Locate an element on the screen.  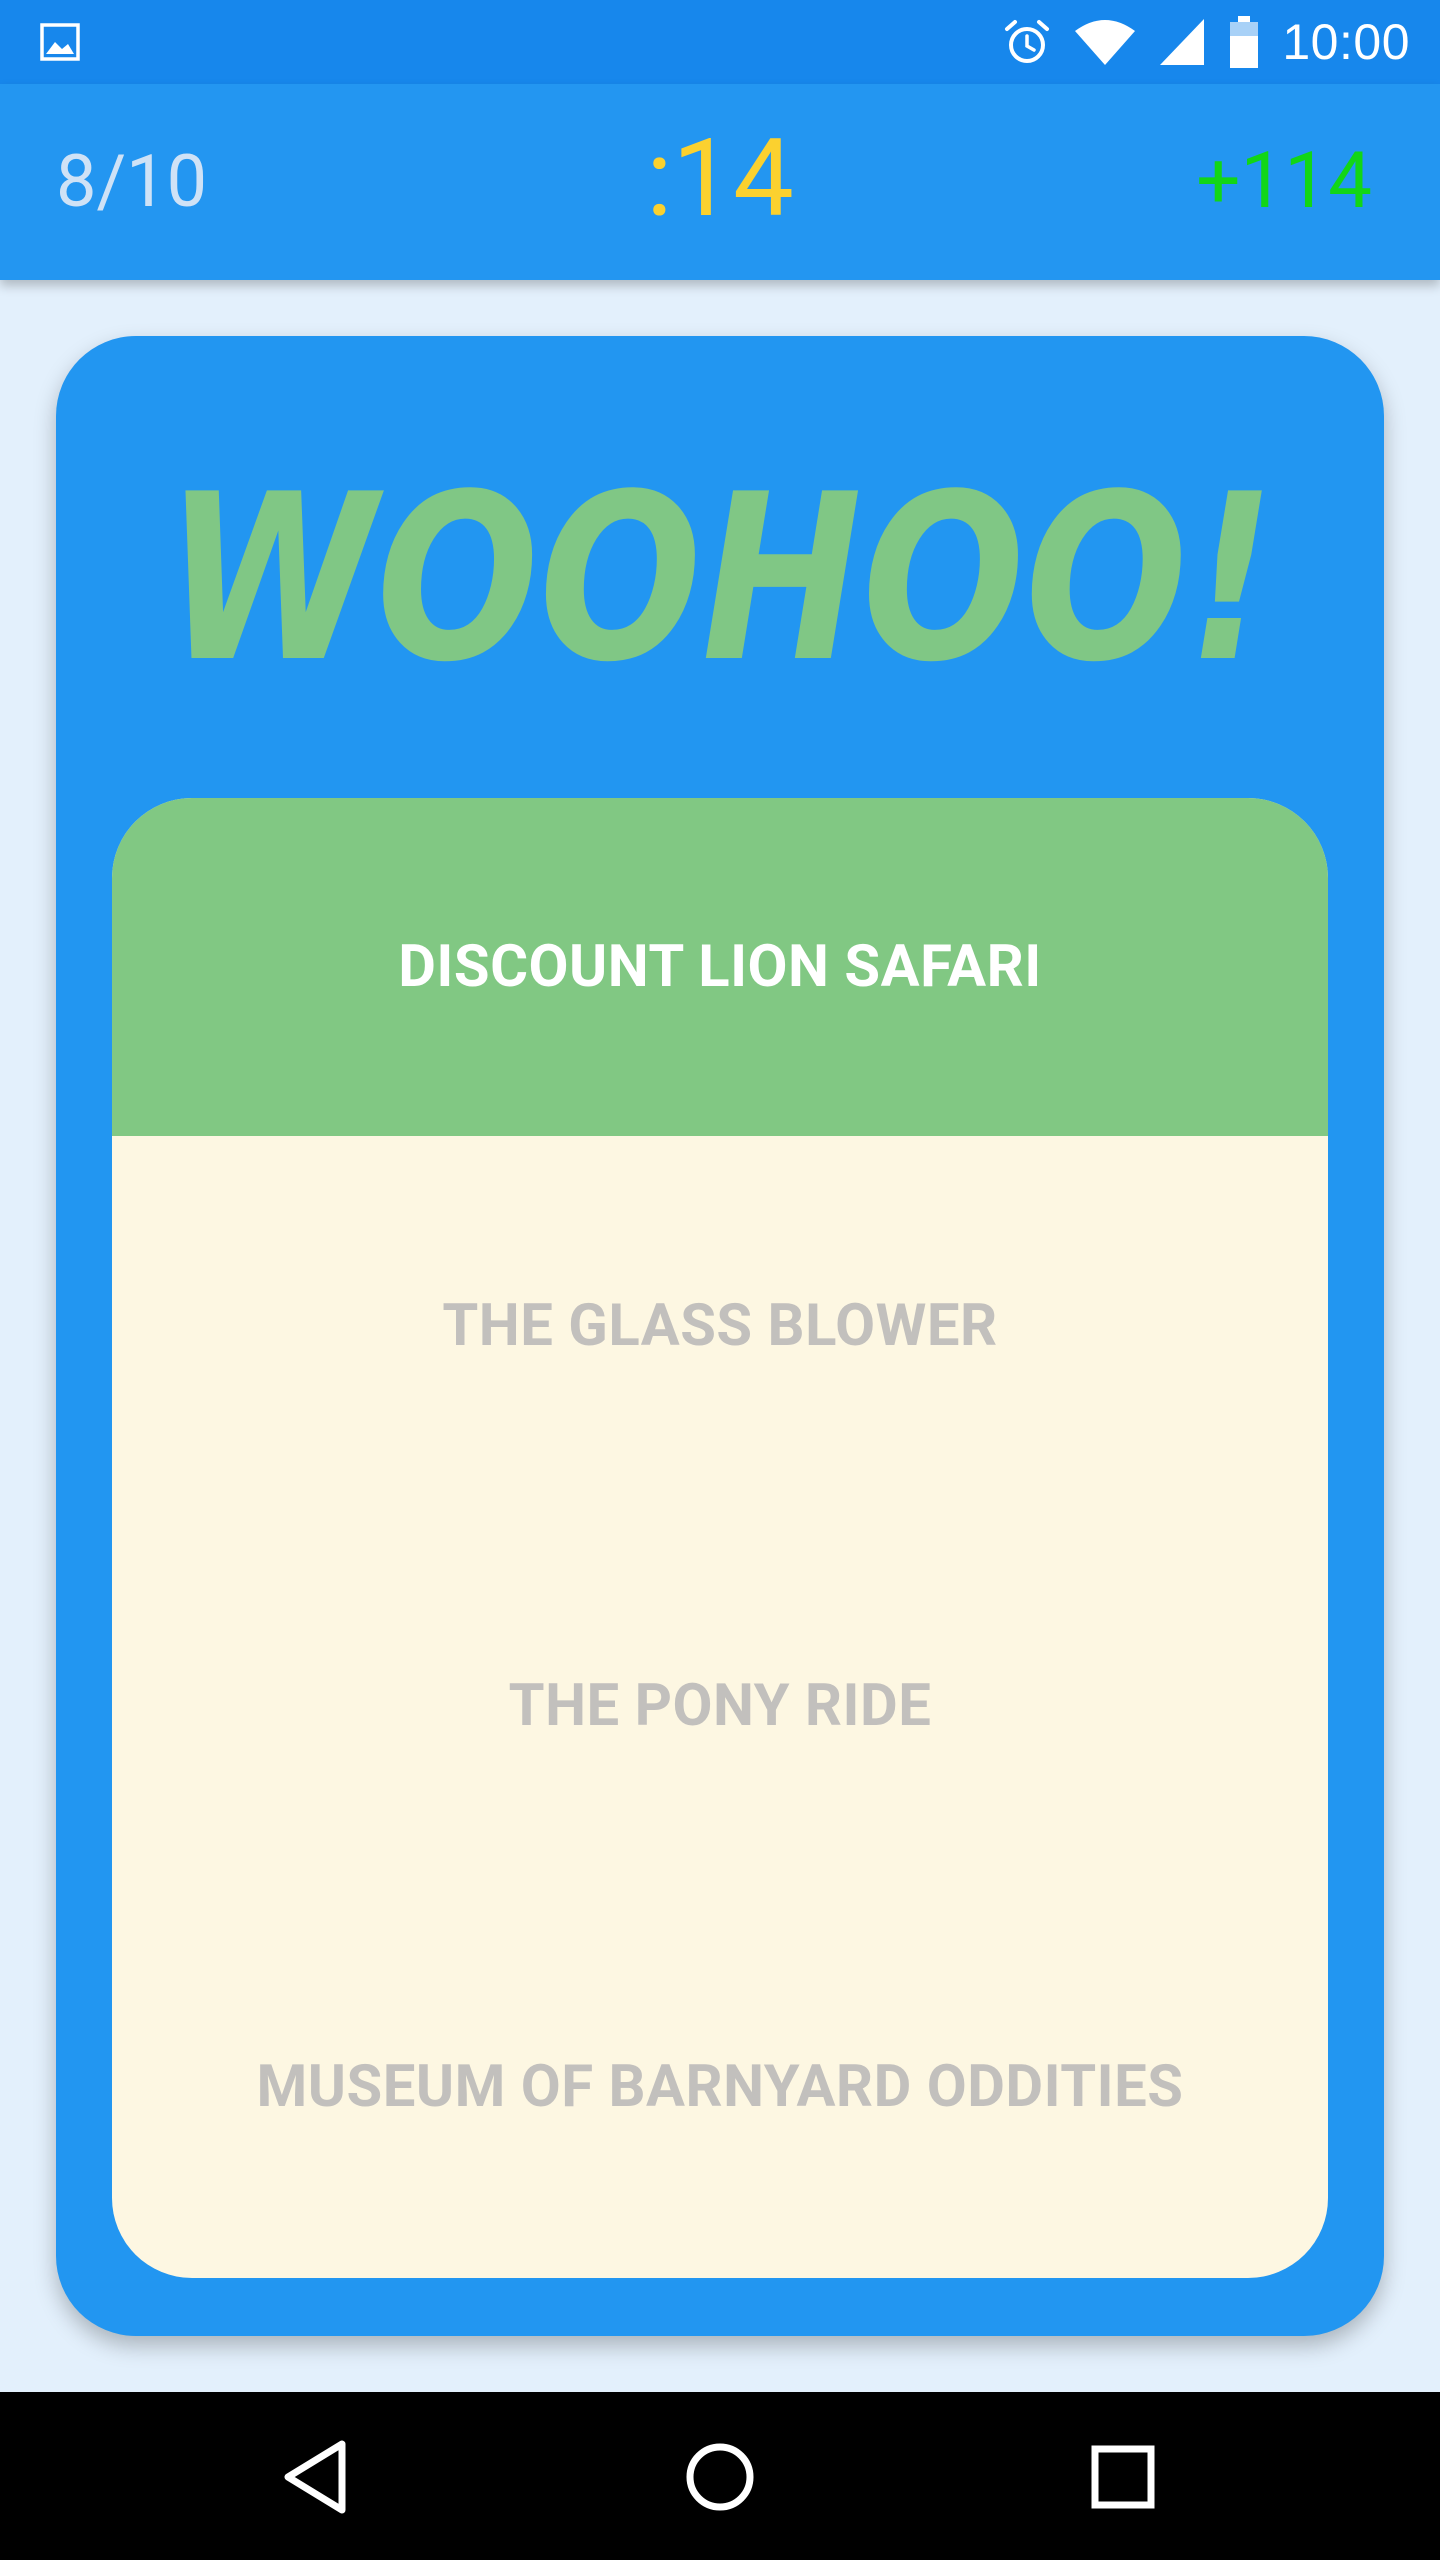
image-notification-icon is located at coordinates (60, 42).